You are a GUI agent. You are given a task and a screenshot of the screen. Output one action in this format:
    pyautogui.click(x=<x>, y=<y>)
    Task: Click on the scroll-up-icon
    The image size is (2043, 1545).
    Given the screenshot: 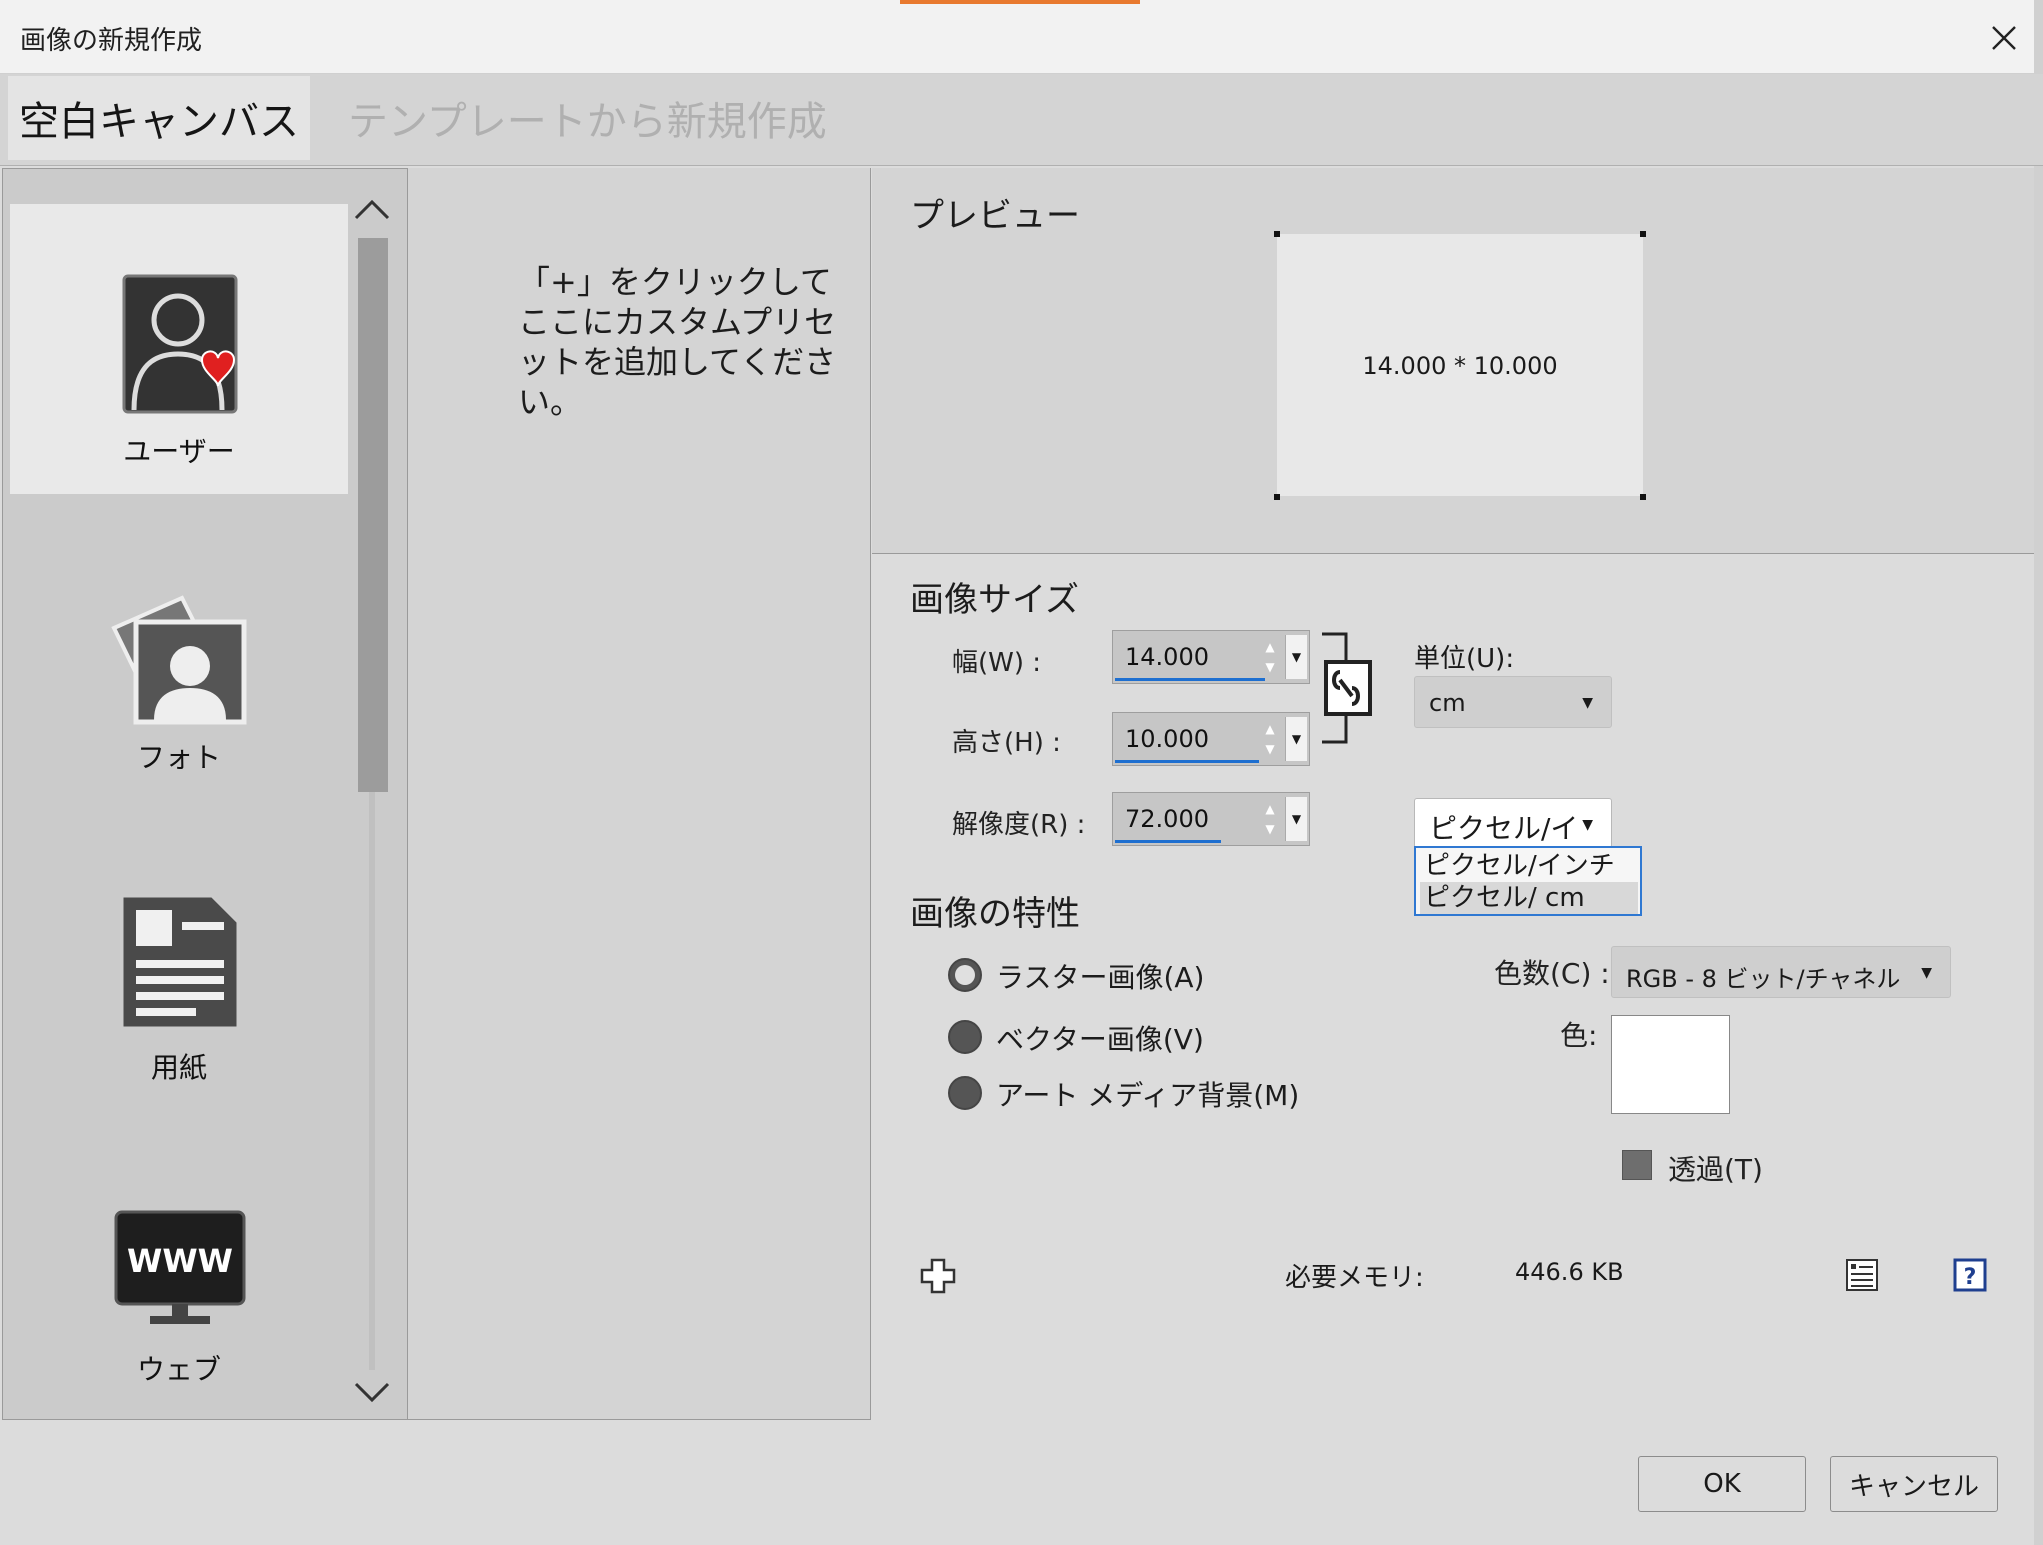 What is the action you would take?
    pyautogui.click(x=372, y=210)
    